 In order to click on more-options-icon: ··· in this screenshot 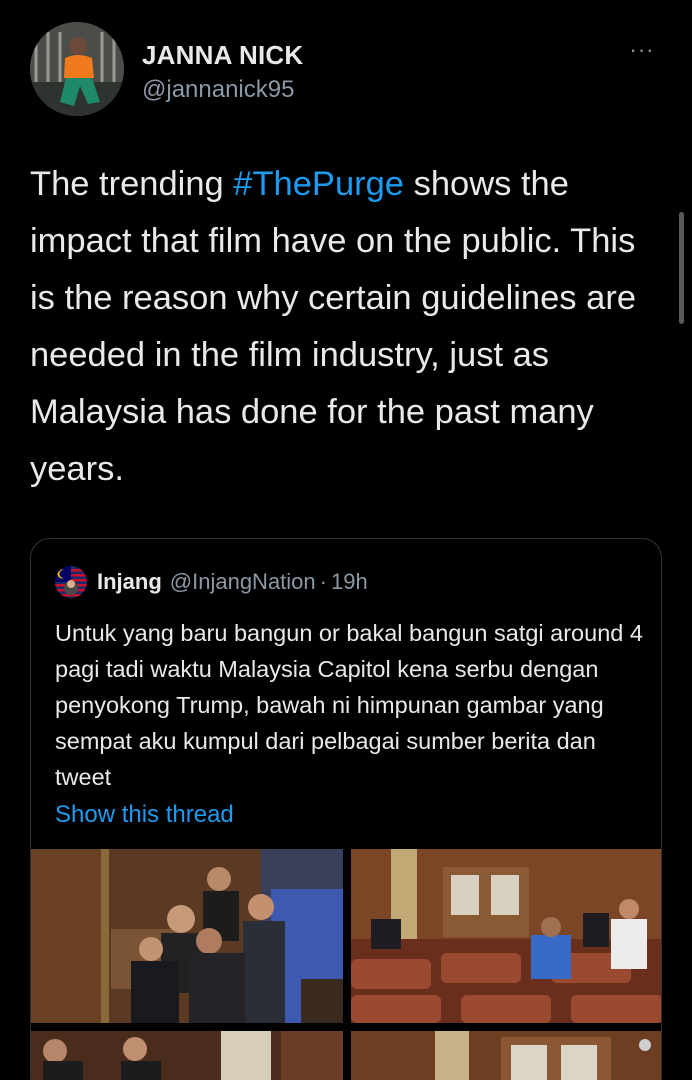, I will do `click(642, 50)`.